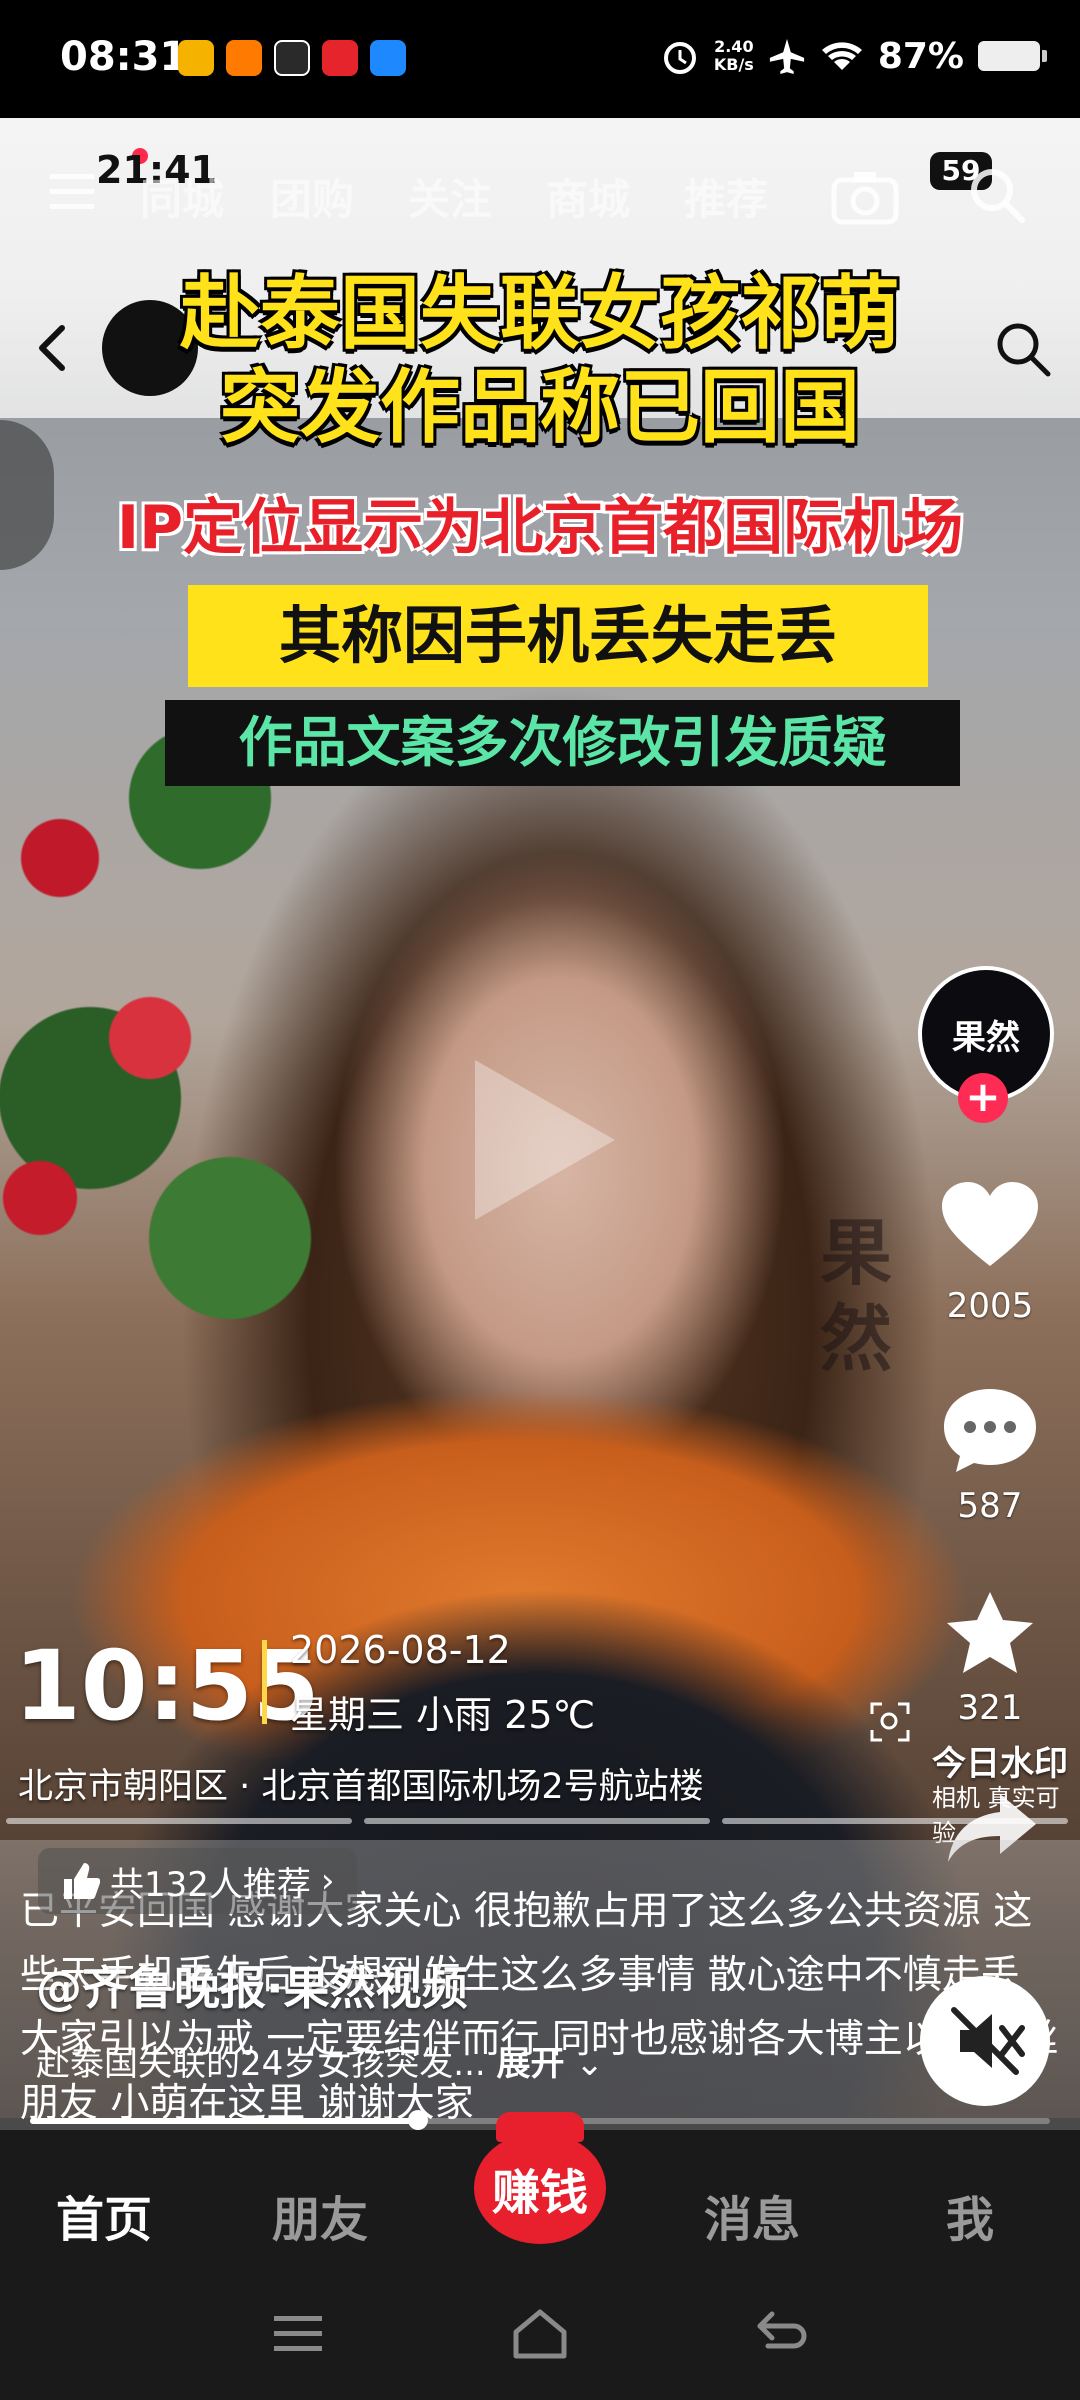  Describe the element at coordinates (998, 196) in the screenshot. I see `top-search-icon` at that location.